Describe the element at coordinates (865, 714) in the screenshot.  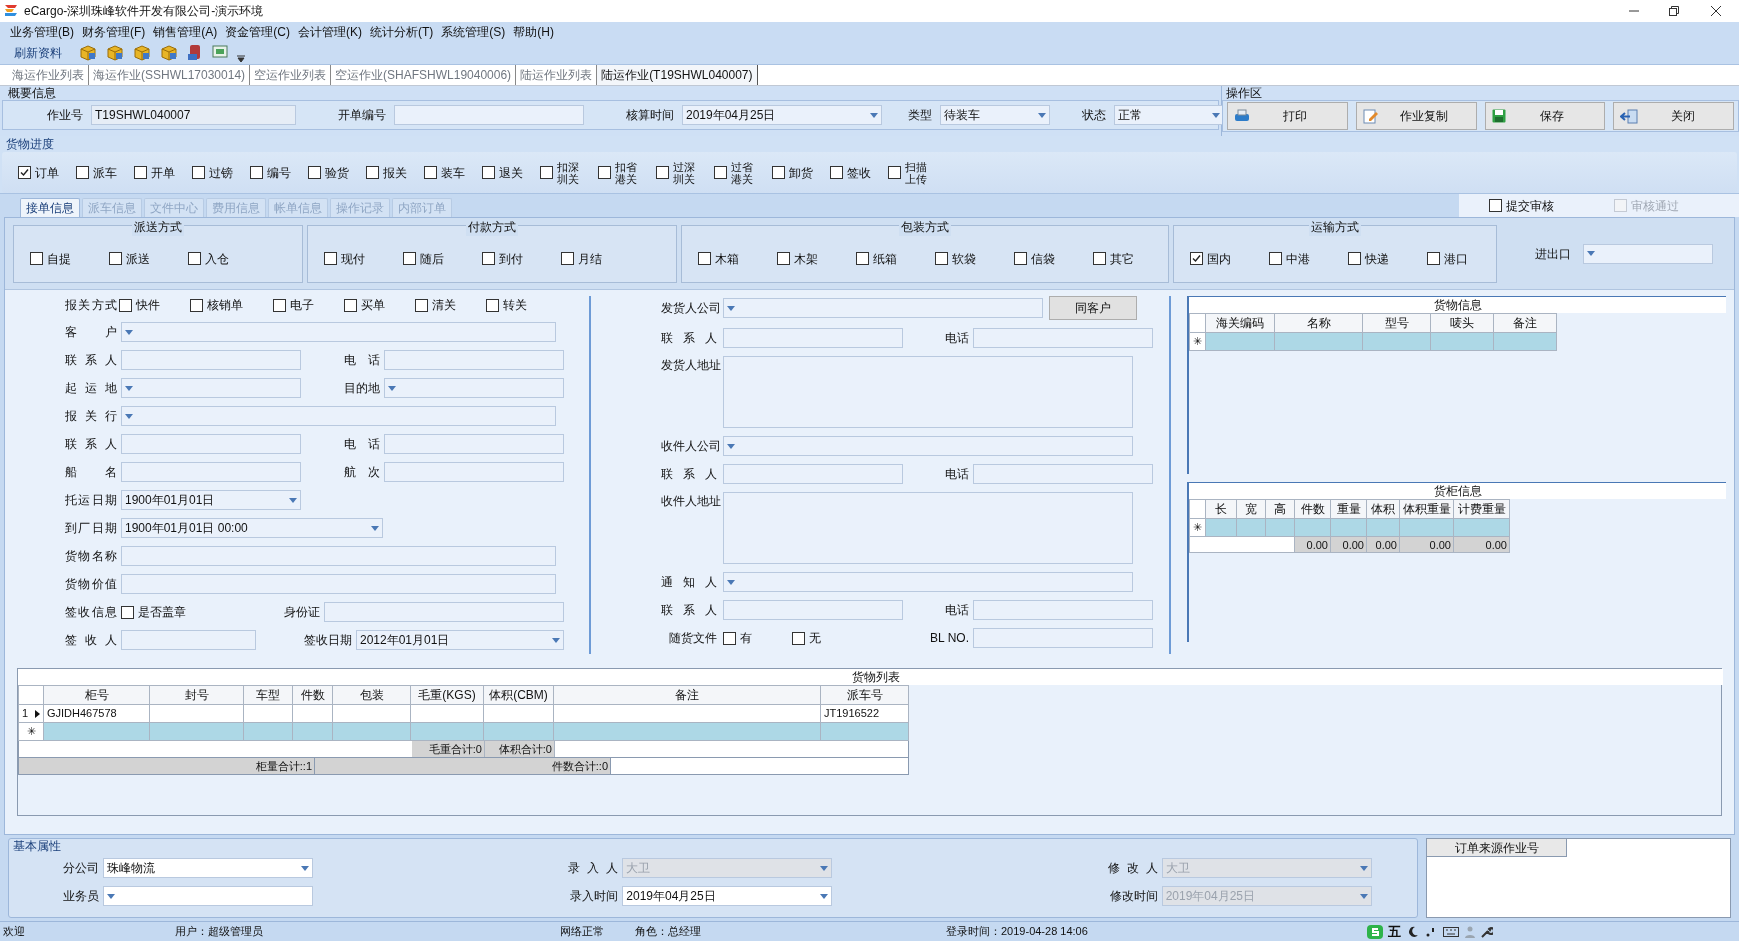
I see `table-cell: JT1916522` at that location.